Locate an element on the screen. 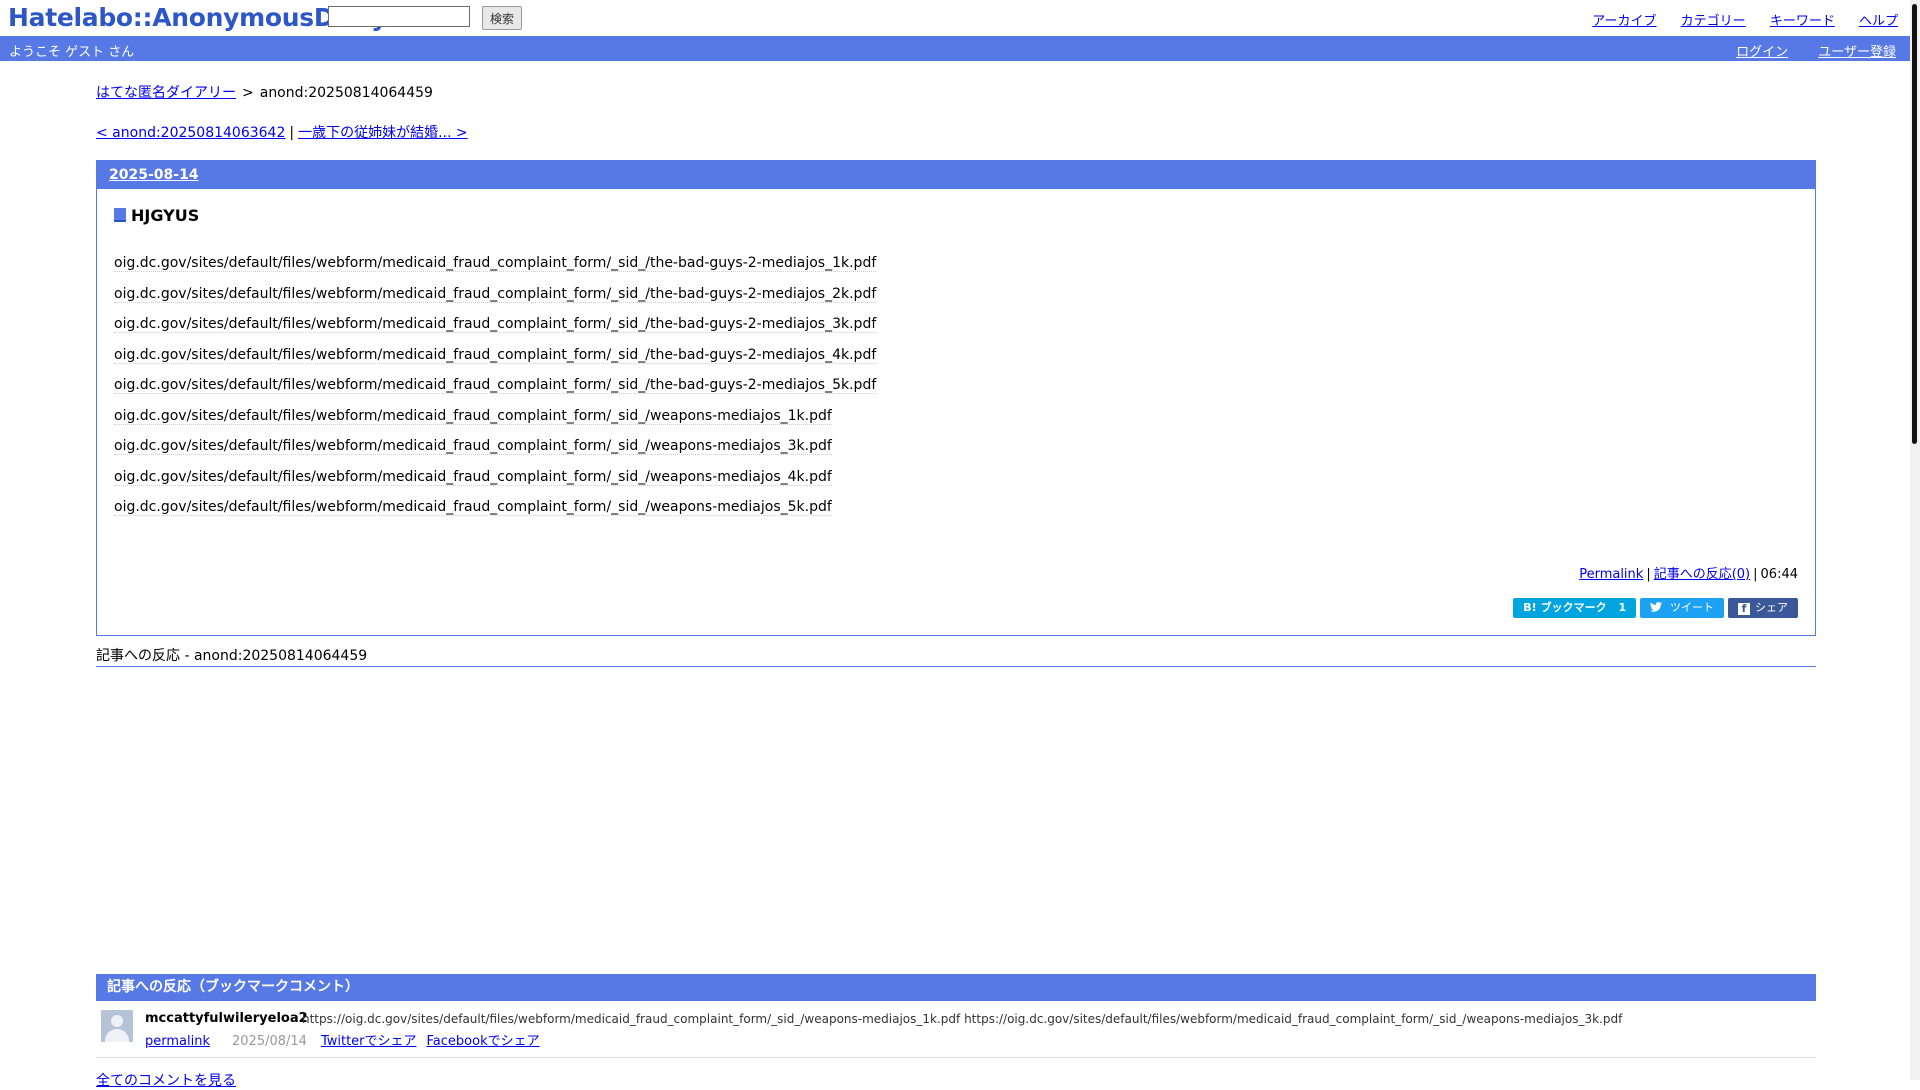  day-header: 2025-08-14 is located at coordinates (956, 175).